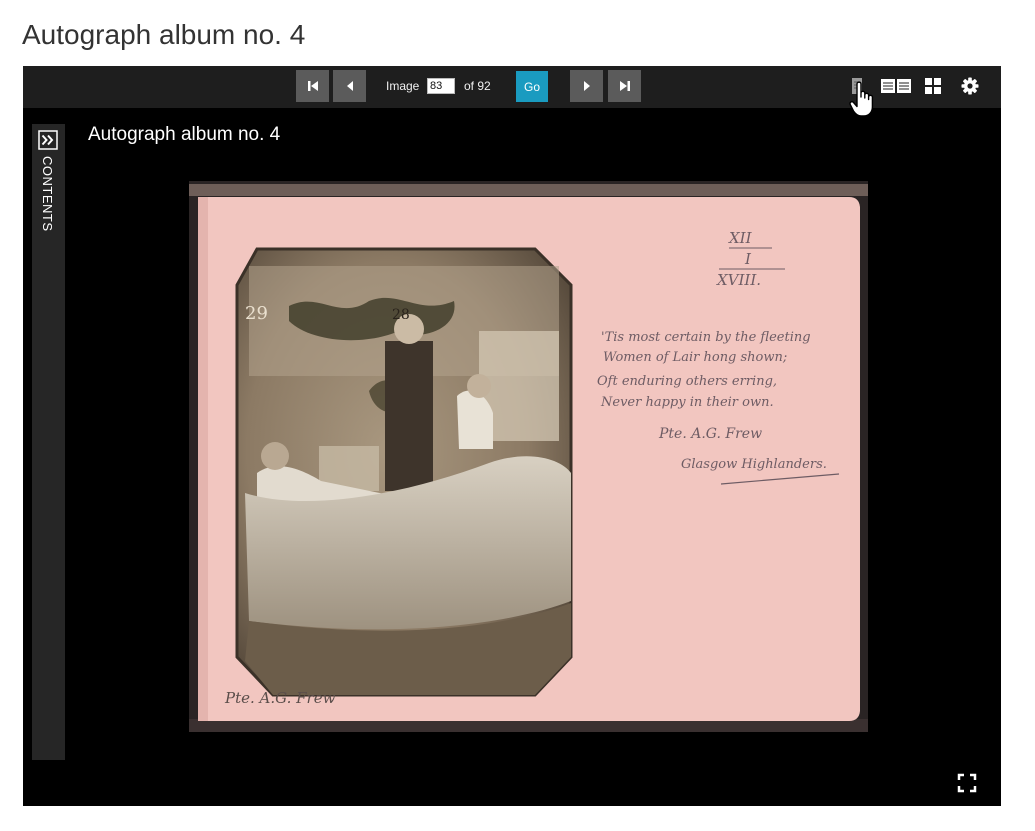 This screenshot has width=1035, height=831. Describe the element at coordinates (532, 86) in the screenshot. I see `go-button: Go` at that location.